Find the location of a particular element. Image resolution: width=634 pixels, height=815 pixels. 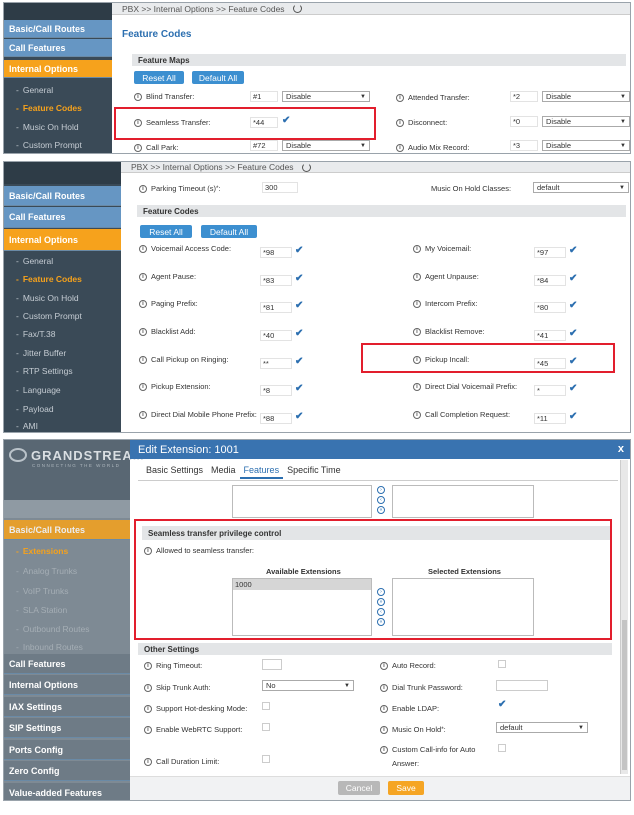

feature-code-input: *97 is located at coordinates (550, 252).